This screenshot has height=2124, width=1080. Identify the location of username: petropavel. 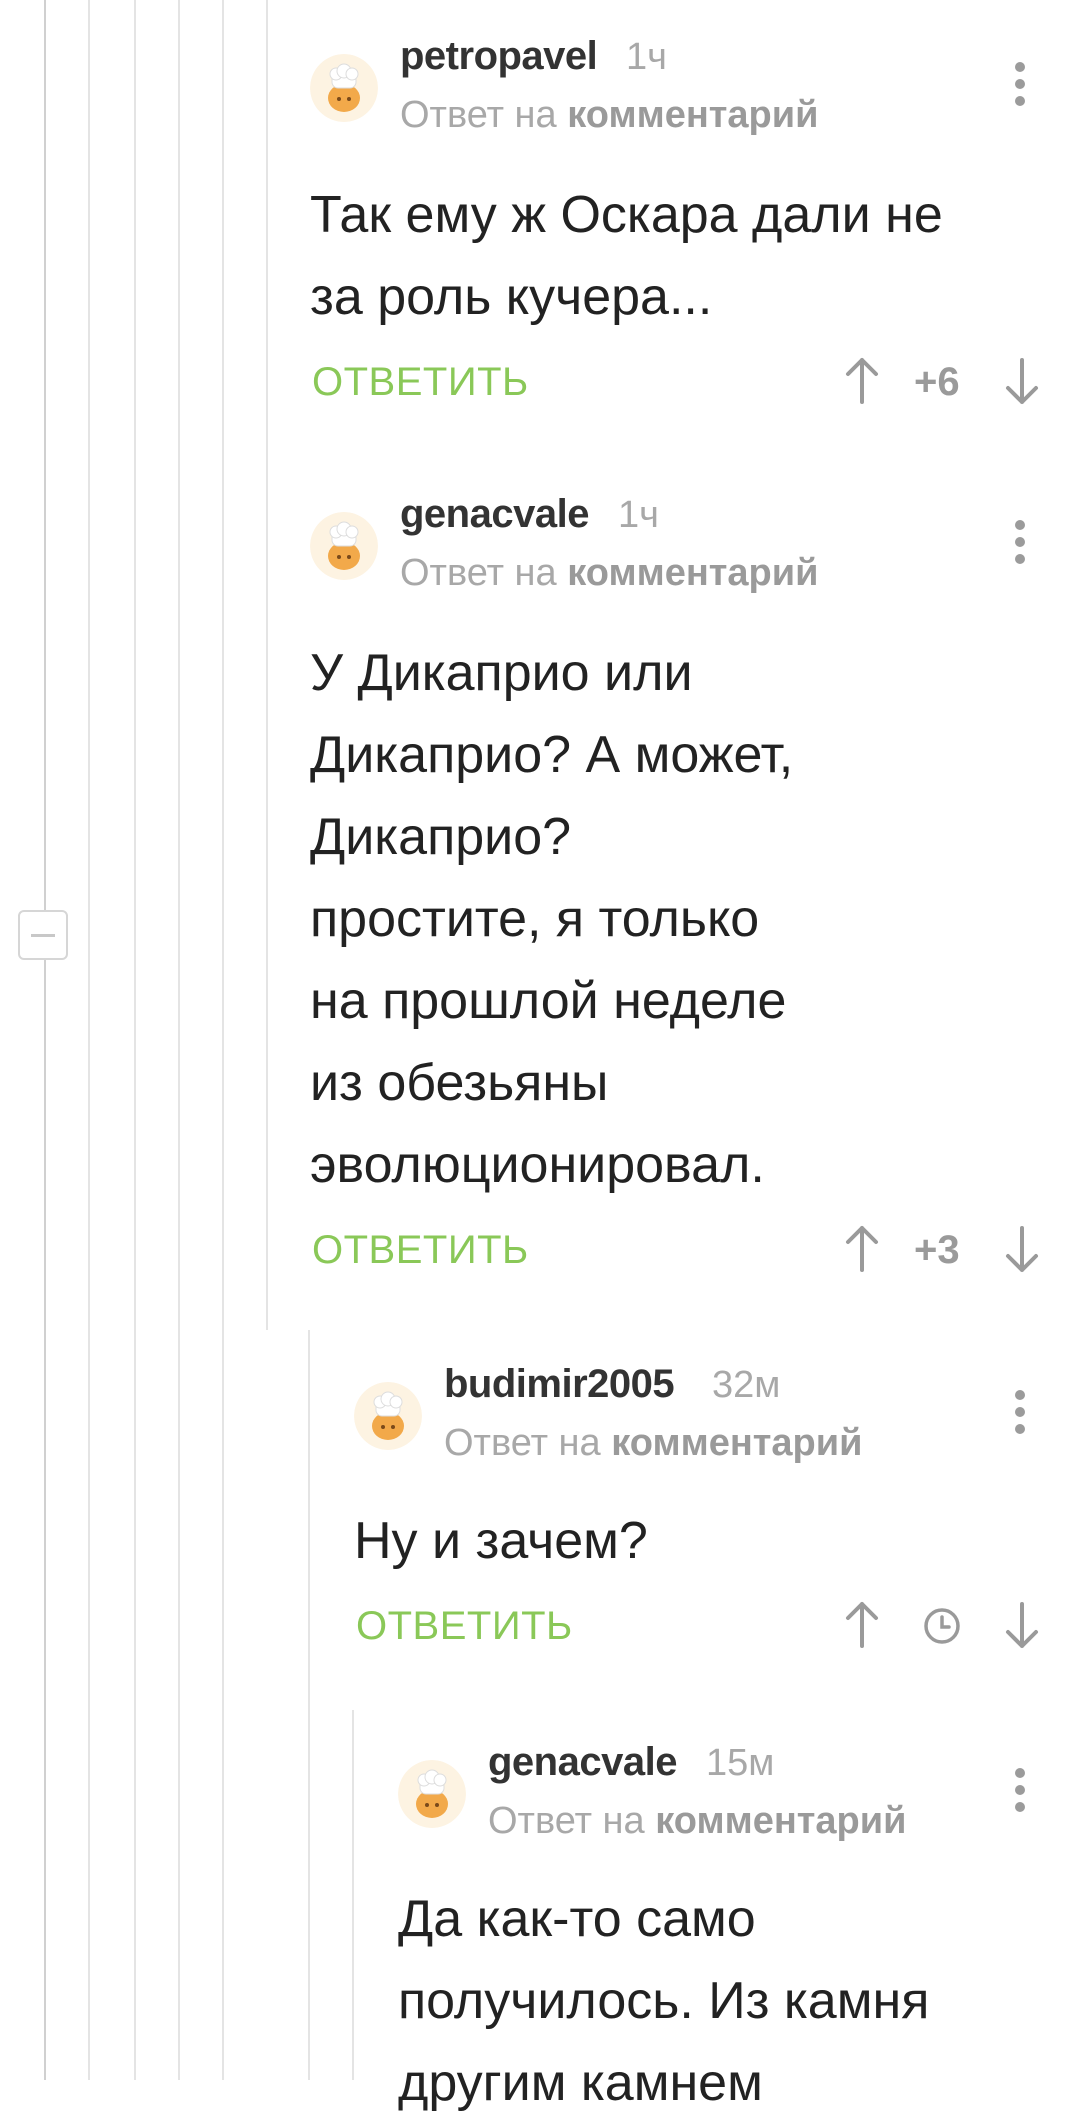
(499, 56).